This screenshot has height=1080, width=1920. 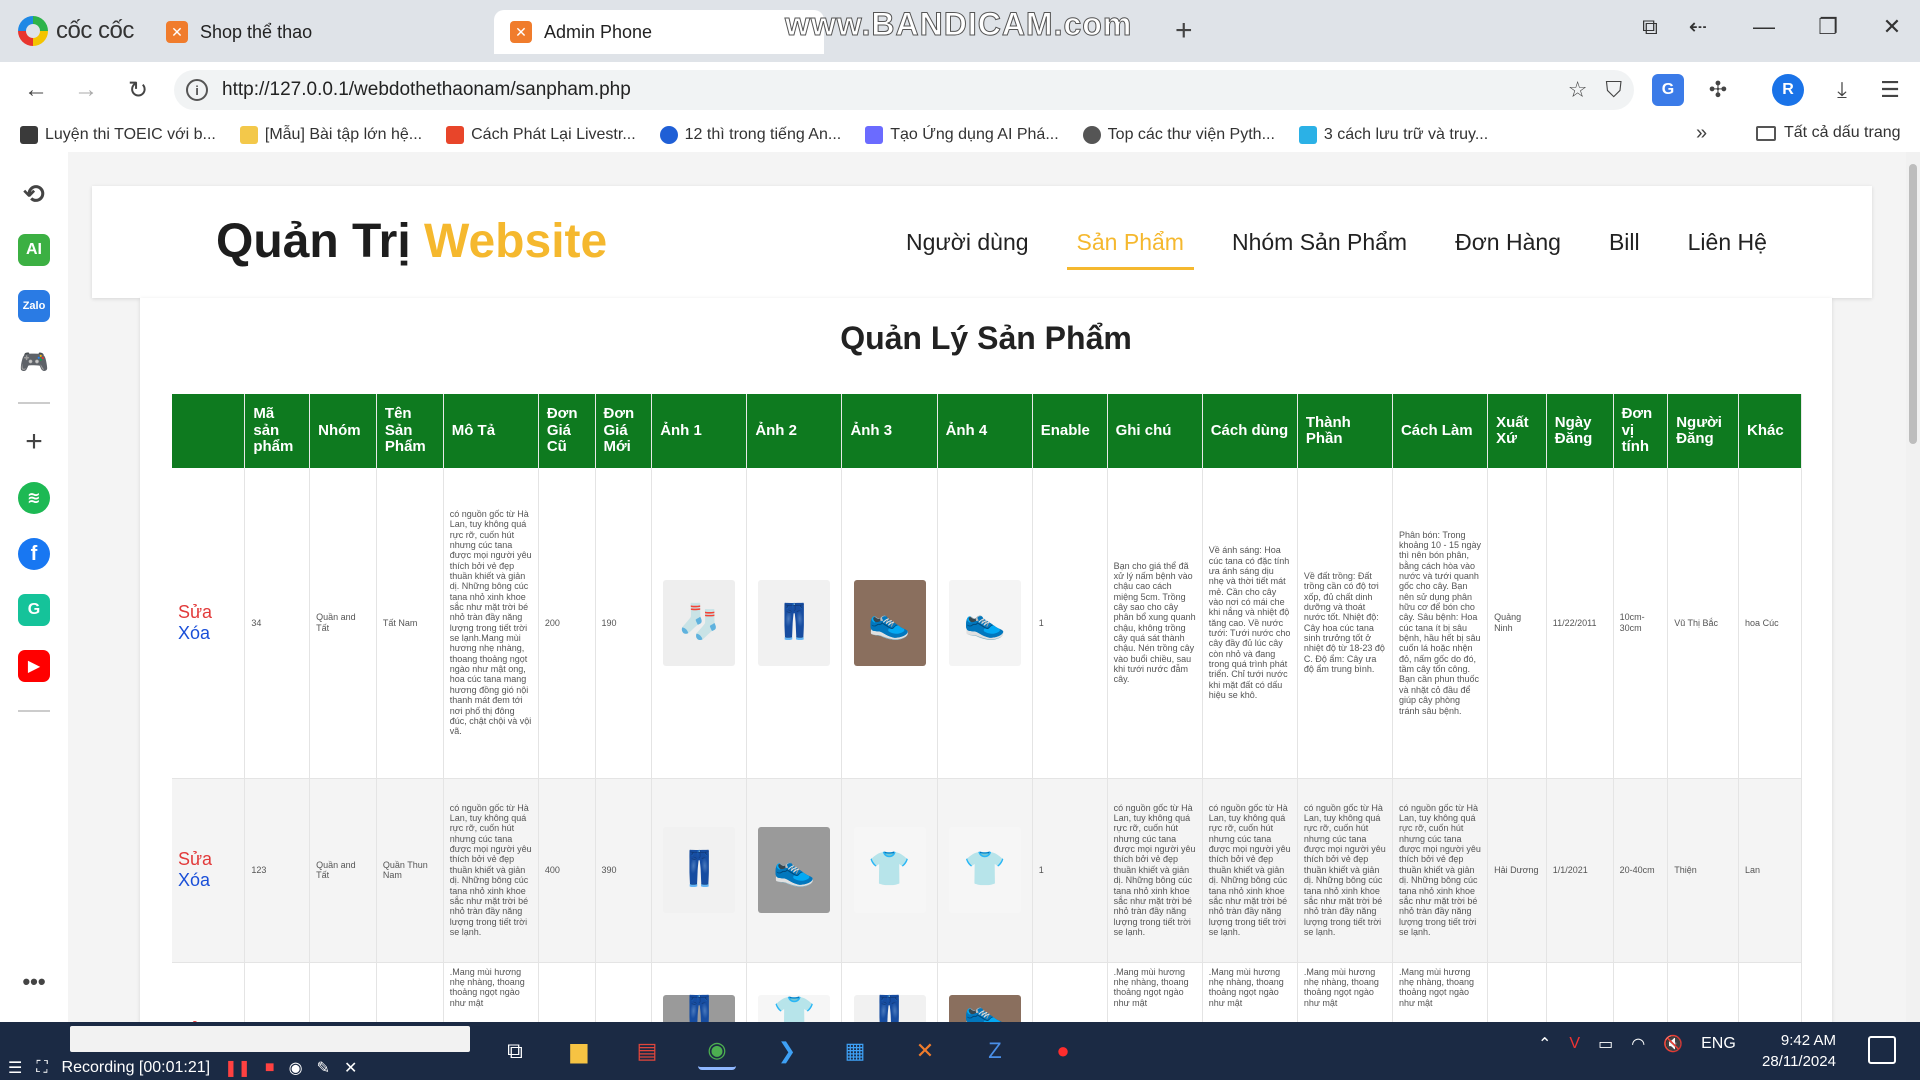 I want to click on close-icon: ✕, so click(x=350, y=1068).